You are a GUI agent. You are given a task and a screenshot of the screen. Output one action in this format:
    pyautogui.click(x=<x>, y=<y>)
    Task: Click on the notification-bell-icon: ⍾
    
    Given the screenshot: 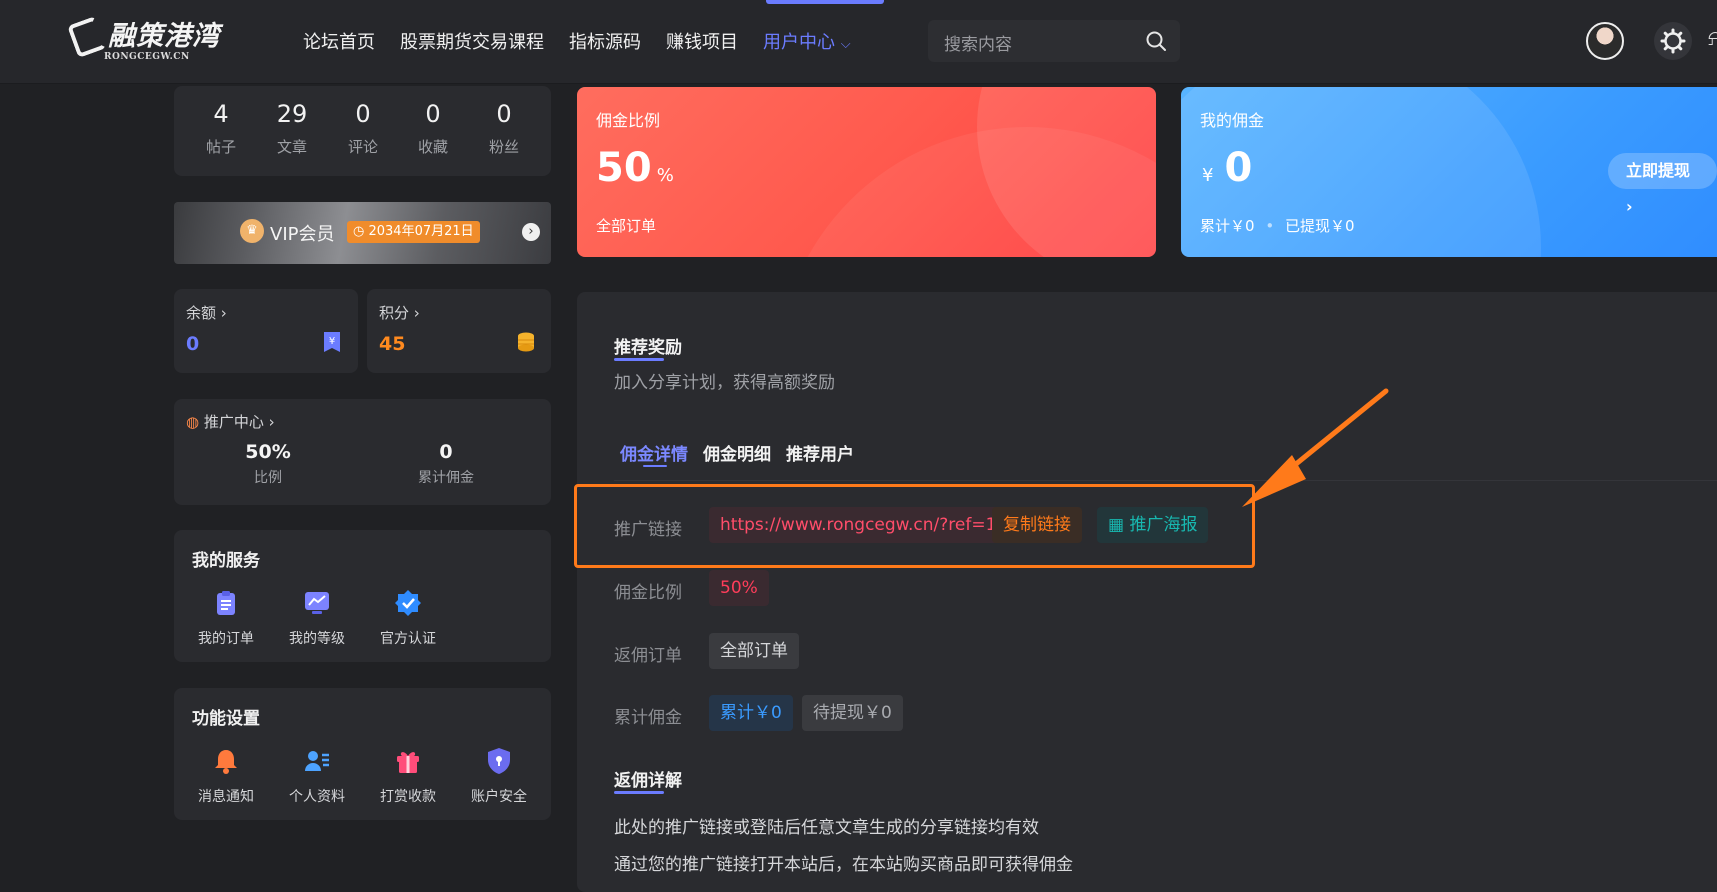 What is the action you would take?
    pyautogui.click(x=1712, y=38)
    